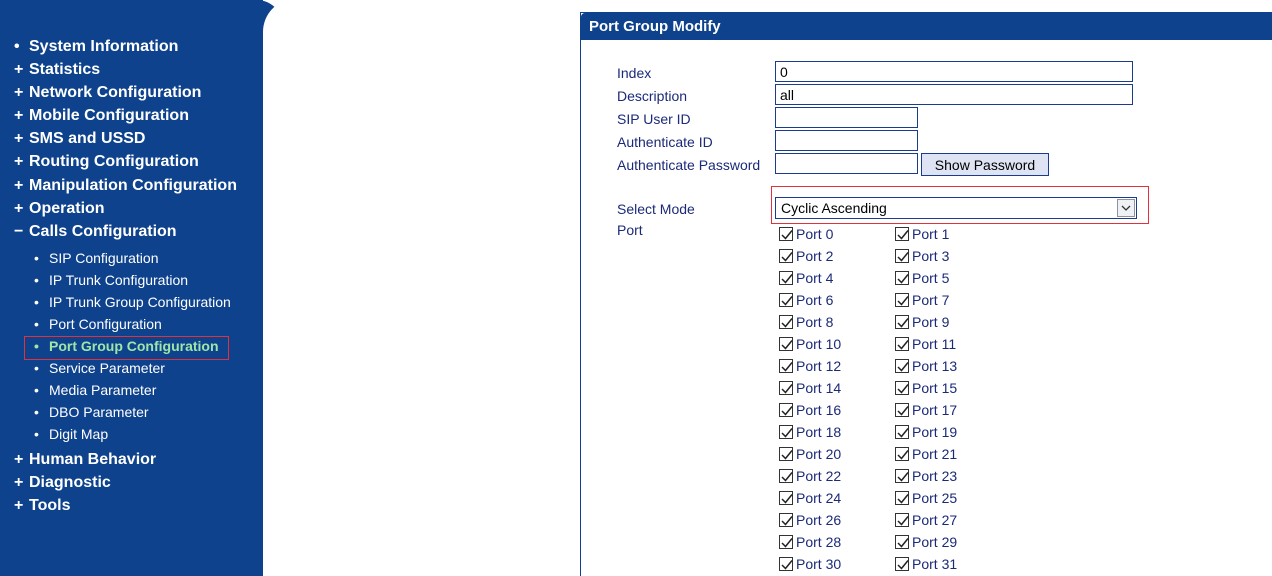 Image resolution: width=1272 pixels, height=576 pixels. Describe the element at coordinates (810, 542) in the screenshot. I see `port-checkbox-28: Port 28` at that location.